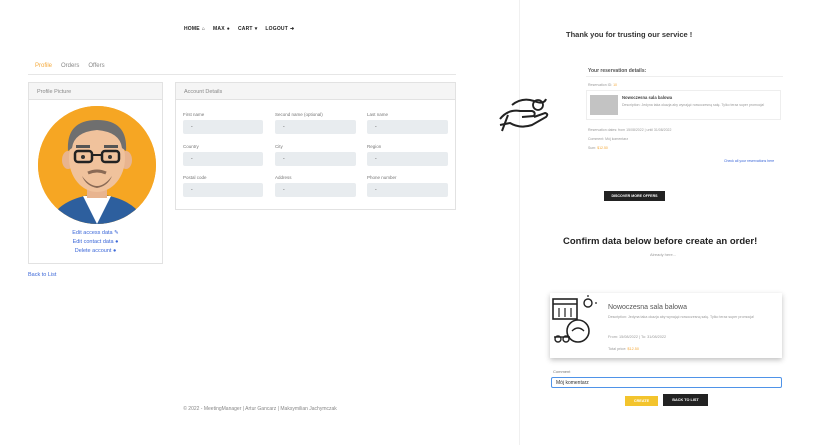  I want to click on region-field: -, so click(407, 159).